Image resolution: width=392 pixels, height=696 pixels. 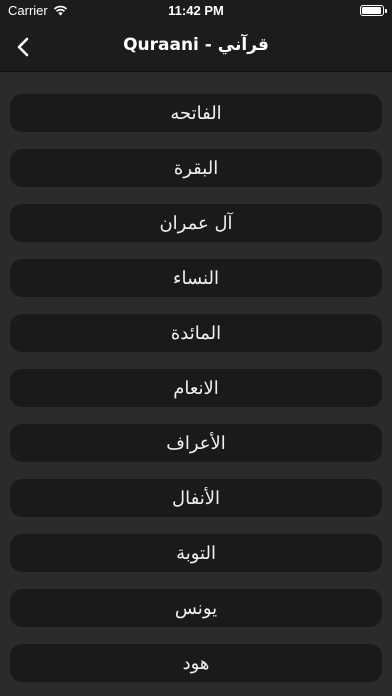 I want to click on surah-item-hud: هود, so click(x=196, y=663).